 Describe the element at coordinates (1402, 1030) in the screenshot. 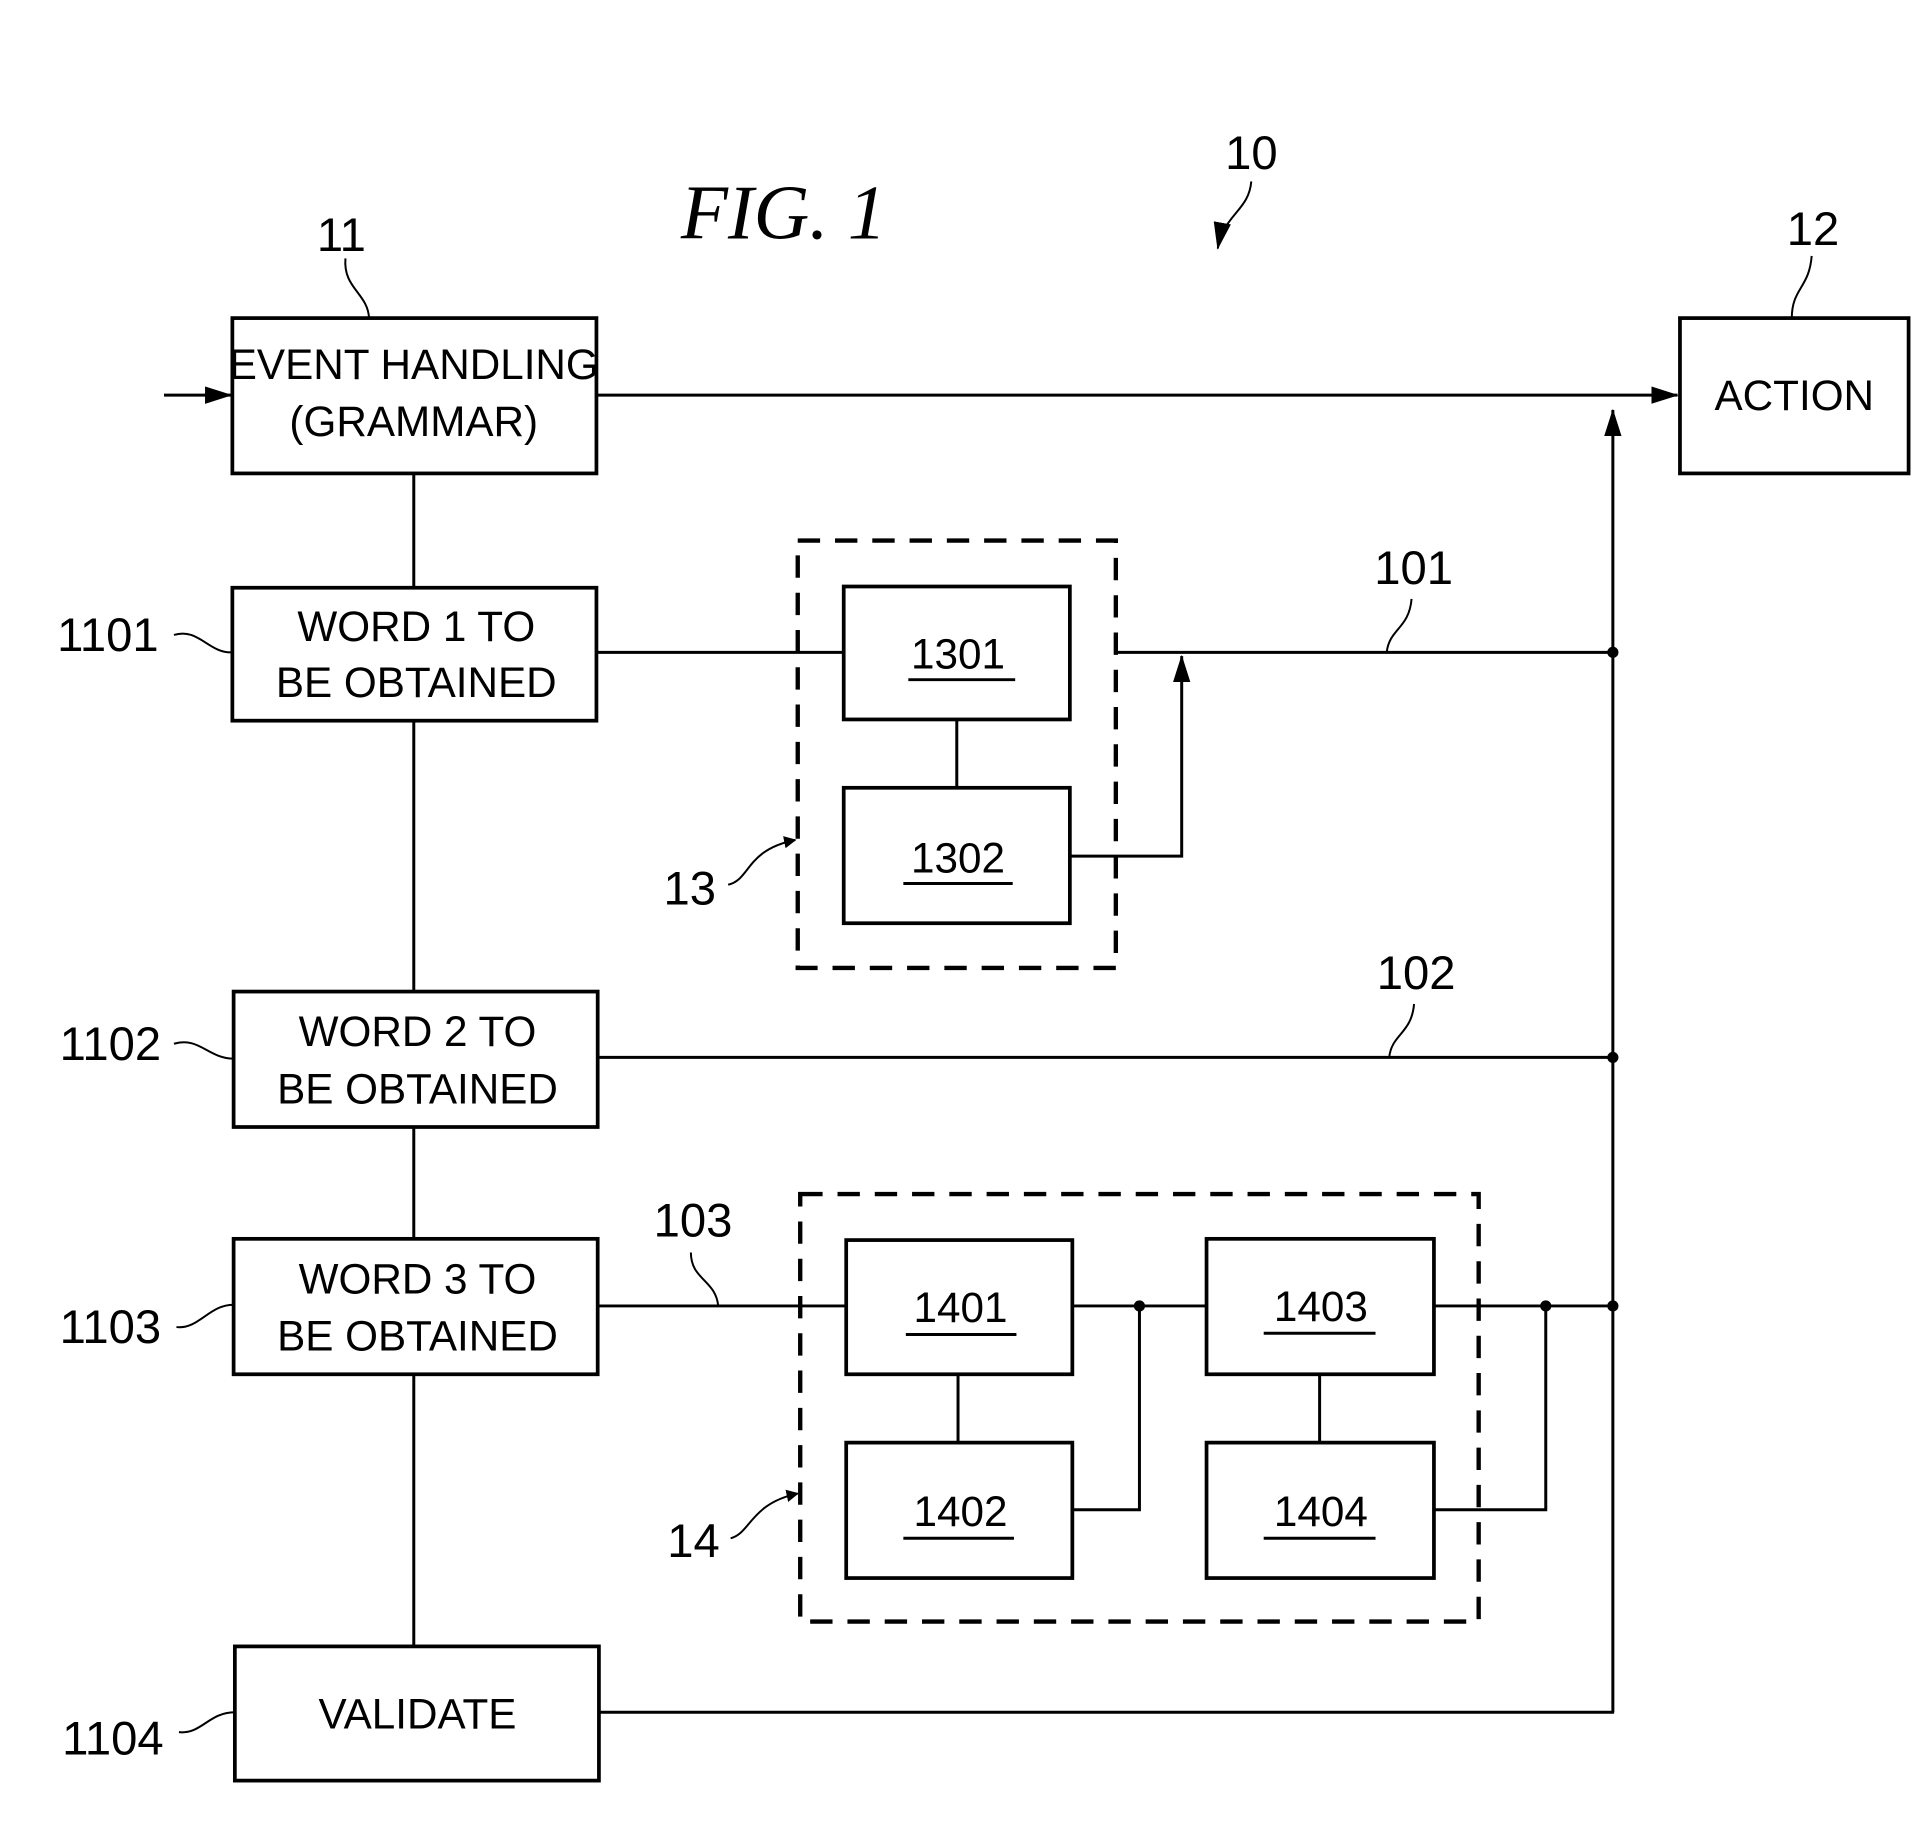

I see `line-102-leader` at that location.